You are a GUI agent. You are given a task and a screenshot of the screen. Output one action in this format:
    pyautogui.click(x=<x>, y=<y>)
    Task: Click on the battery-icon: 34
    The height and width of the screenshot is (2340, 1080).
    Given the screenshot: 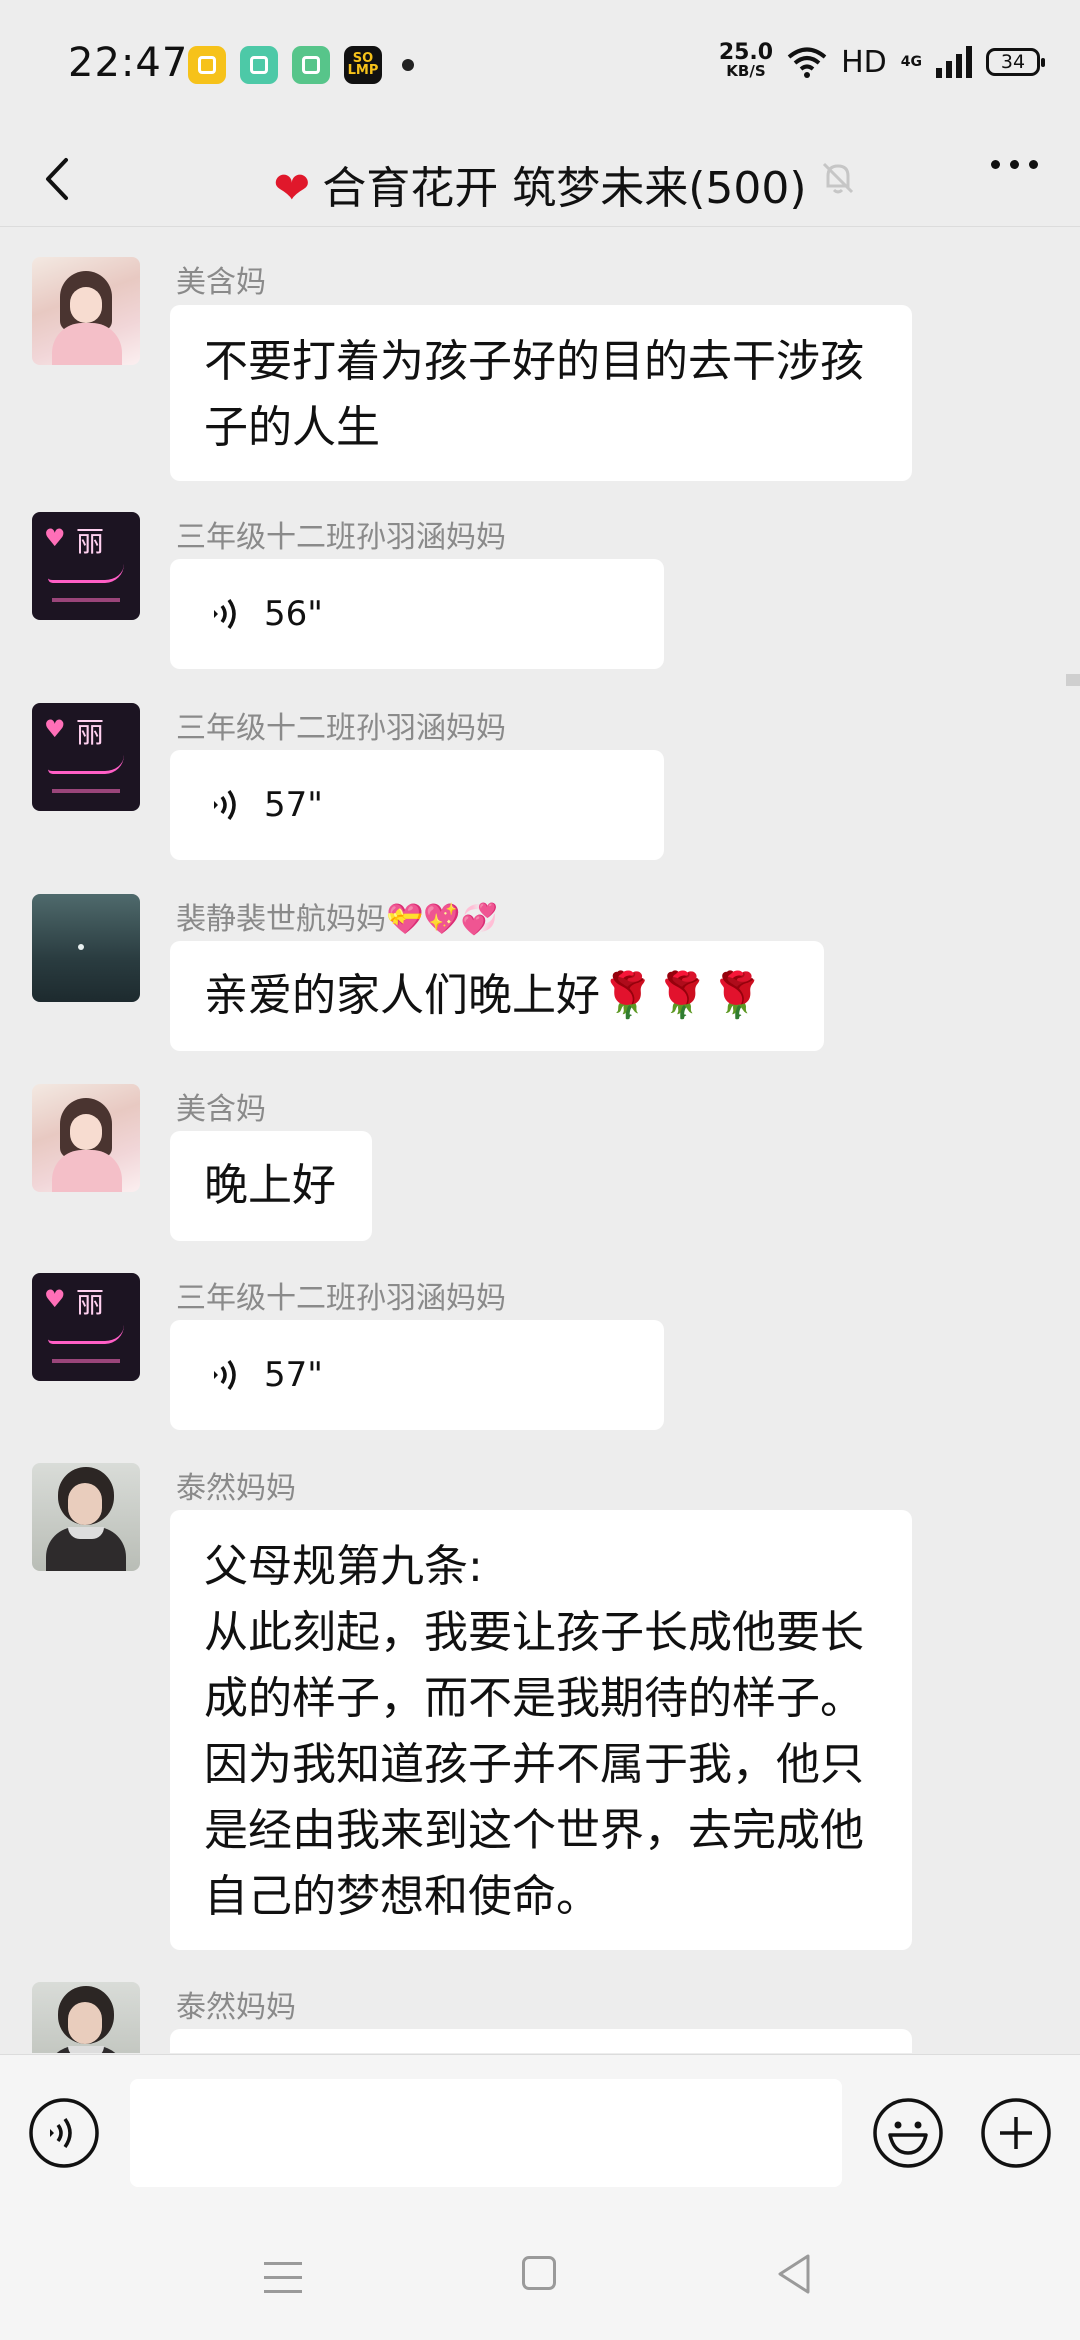 What is the action you would take?
    pyautogui.click(x=1015, y=62)
    